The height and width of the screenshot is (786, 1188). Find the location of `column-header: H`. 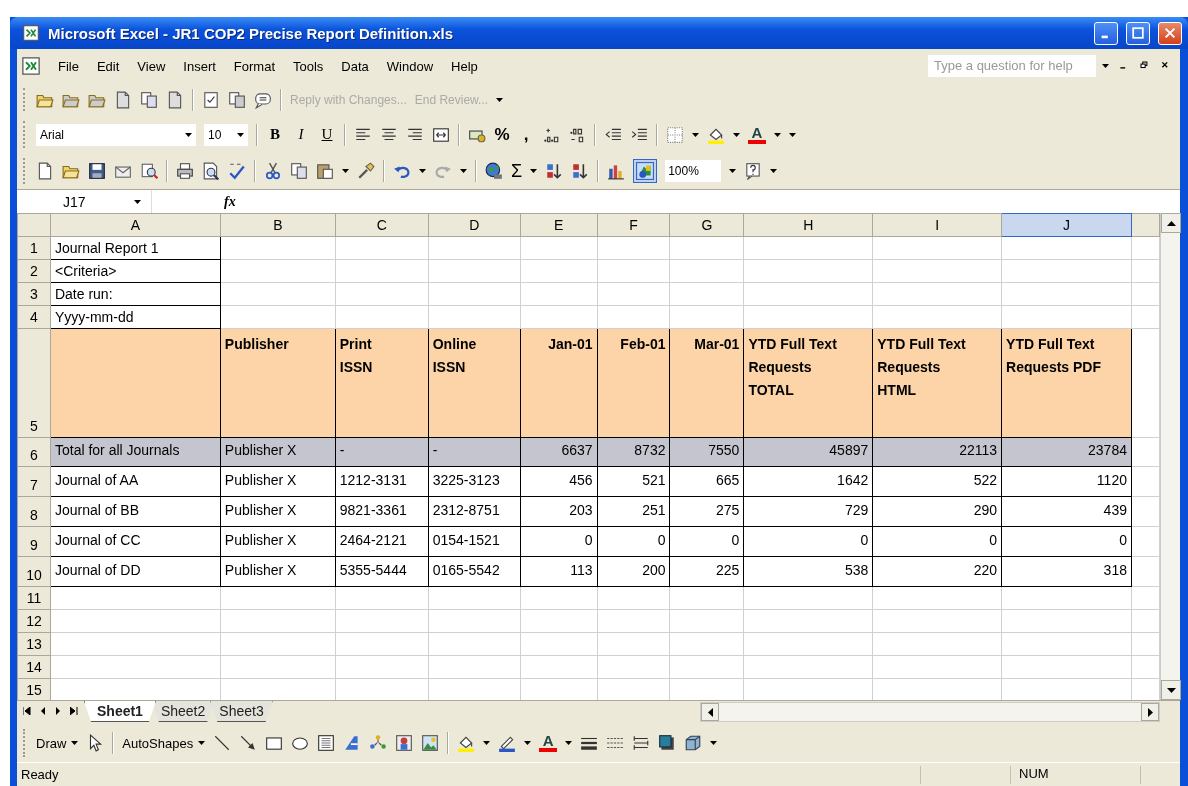

column-header: H is located at coordinates (808, 225).